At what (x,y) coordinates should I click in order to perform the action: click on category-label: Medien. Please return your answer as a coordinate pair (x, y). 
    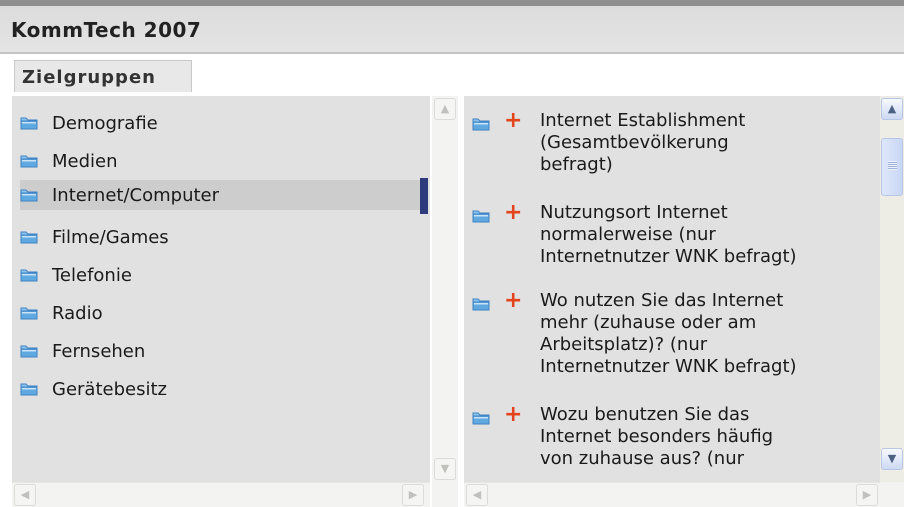
    Looking at the image, I should click on (85, 161).